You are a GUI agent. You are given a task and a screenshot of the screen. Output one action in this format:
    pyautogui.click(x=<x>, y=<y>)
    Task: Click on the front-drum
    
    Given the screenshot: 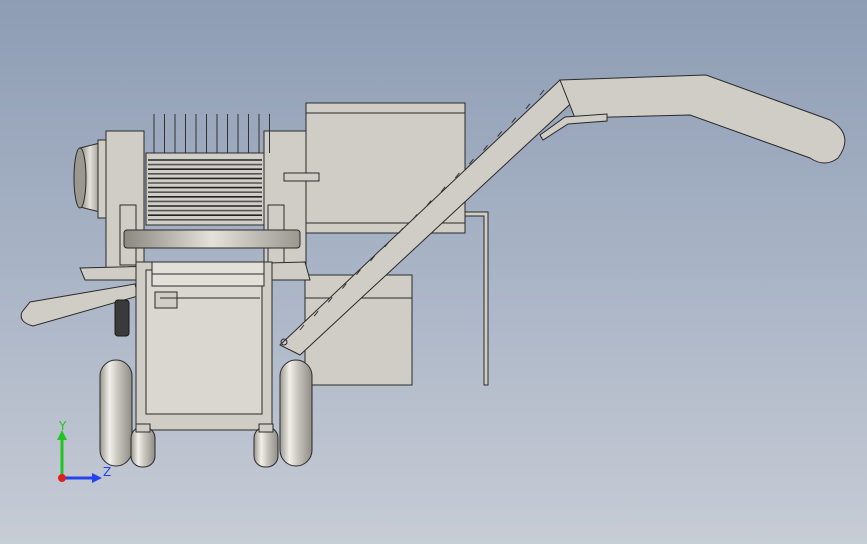 What is the action you would take?
    pyautogui.click(x=92, y=179)
    